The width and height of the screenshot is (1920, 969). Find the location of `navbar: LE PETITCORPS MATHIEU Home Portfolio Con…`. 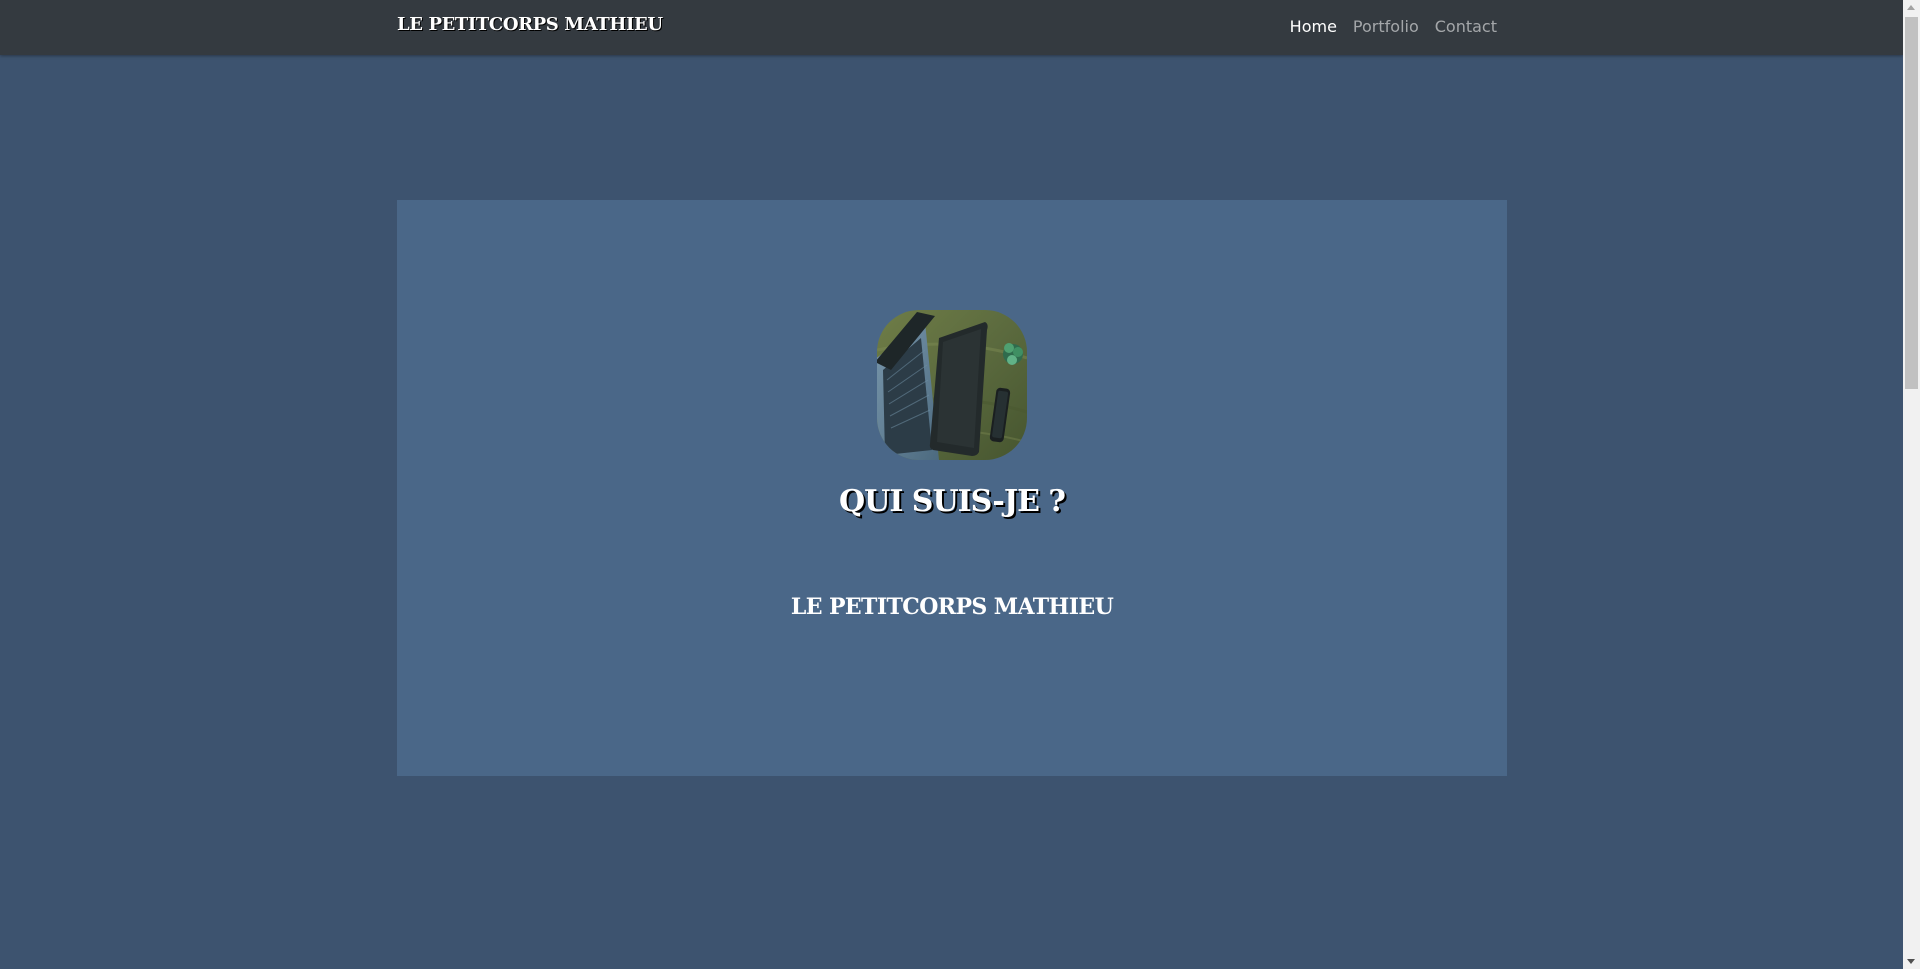

navbar: LE PETITCORPS MATHIEU Home Portfolio Con… is located at coordinates (951, 27).